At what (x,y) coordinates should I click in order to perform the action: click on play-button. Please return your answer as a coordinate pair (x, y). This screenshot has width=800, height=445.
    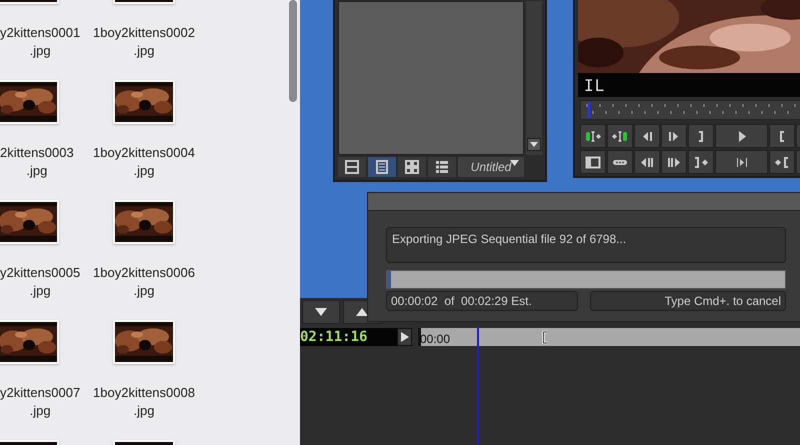
    Looking at the image, I should click on (404, 337).